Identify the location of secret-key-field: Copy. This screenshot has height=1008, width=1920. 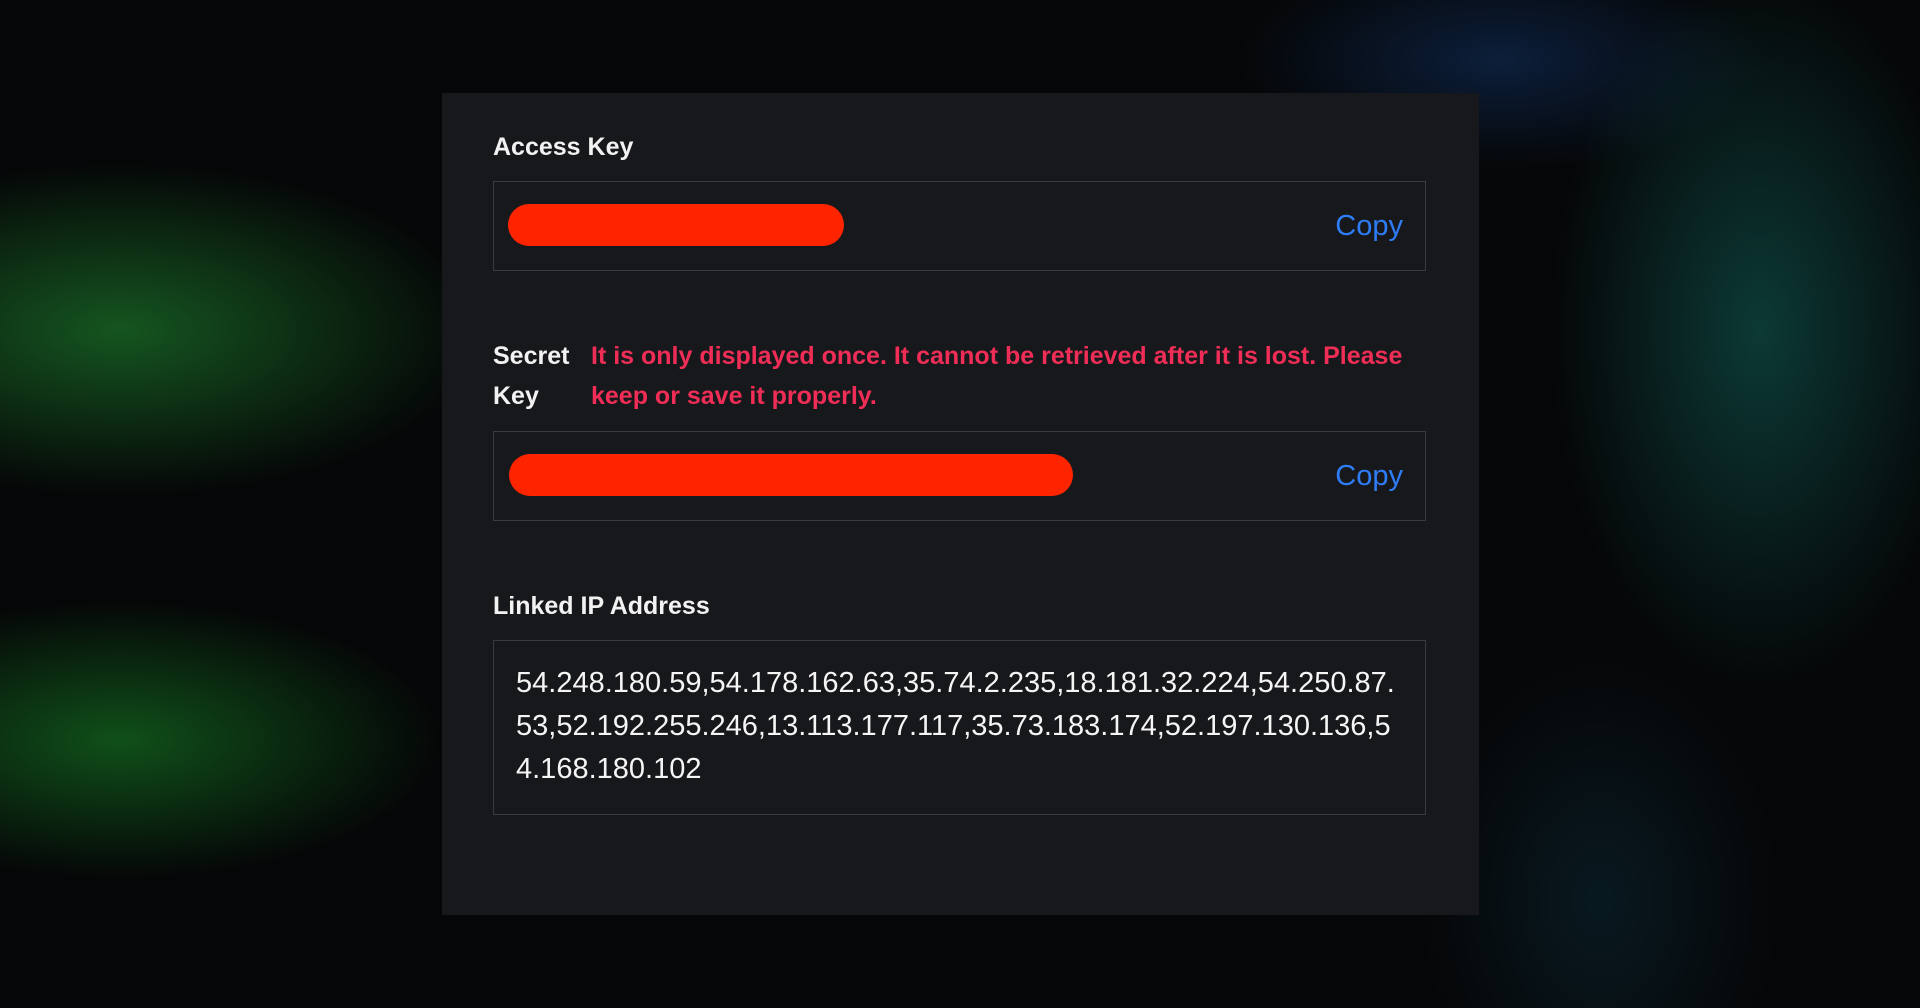
(959, 476).